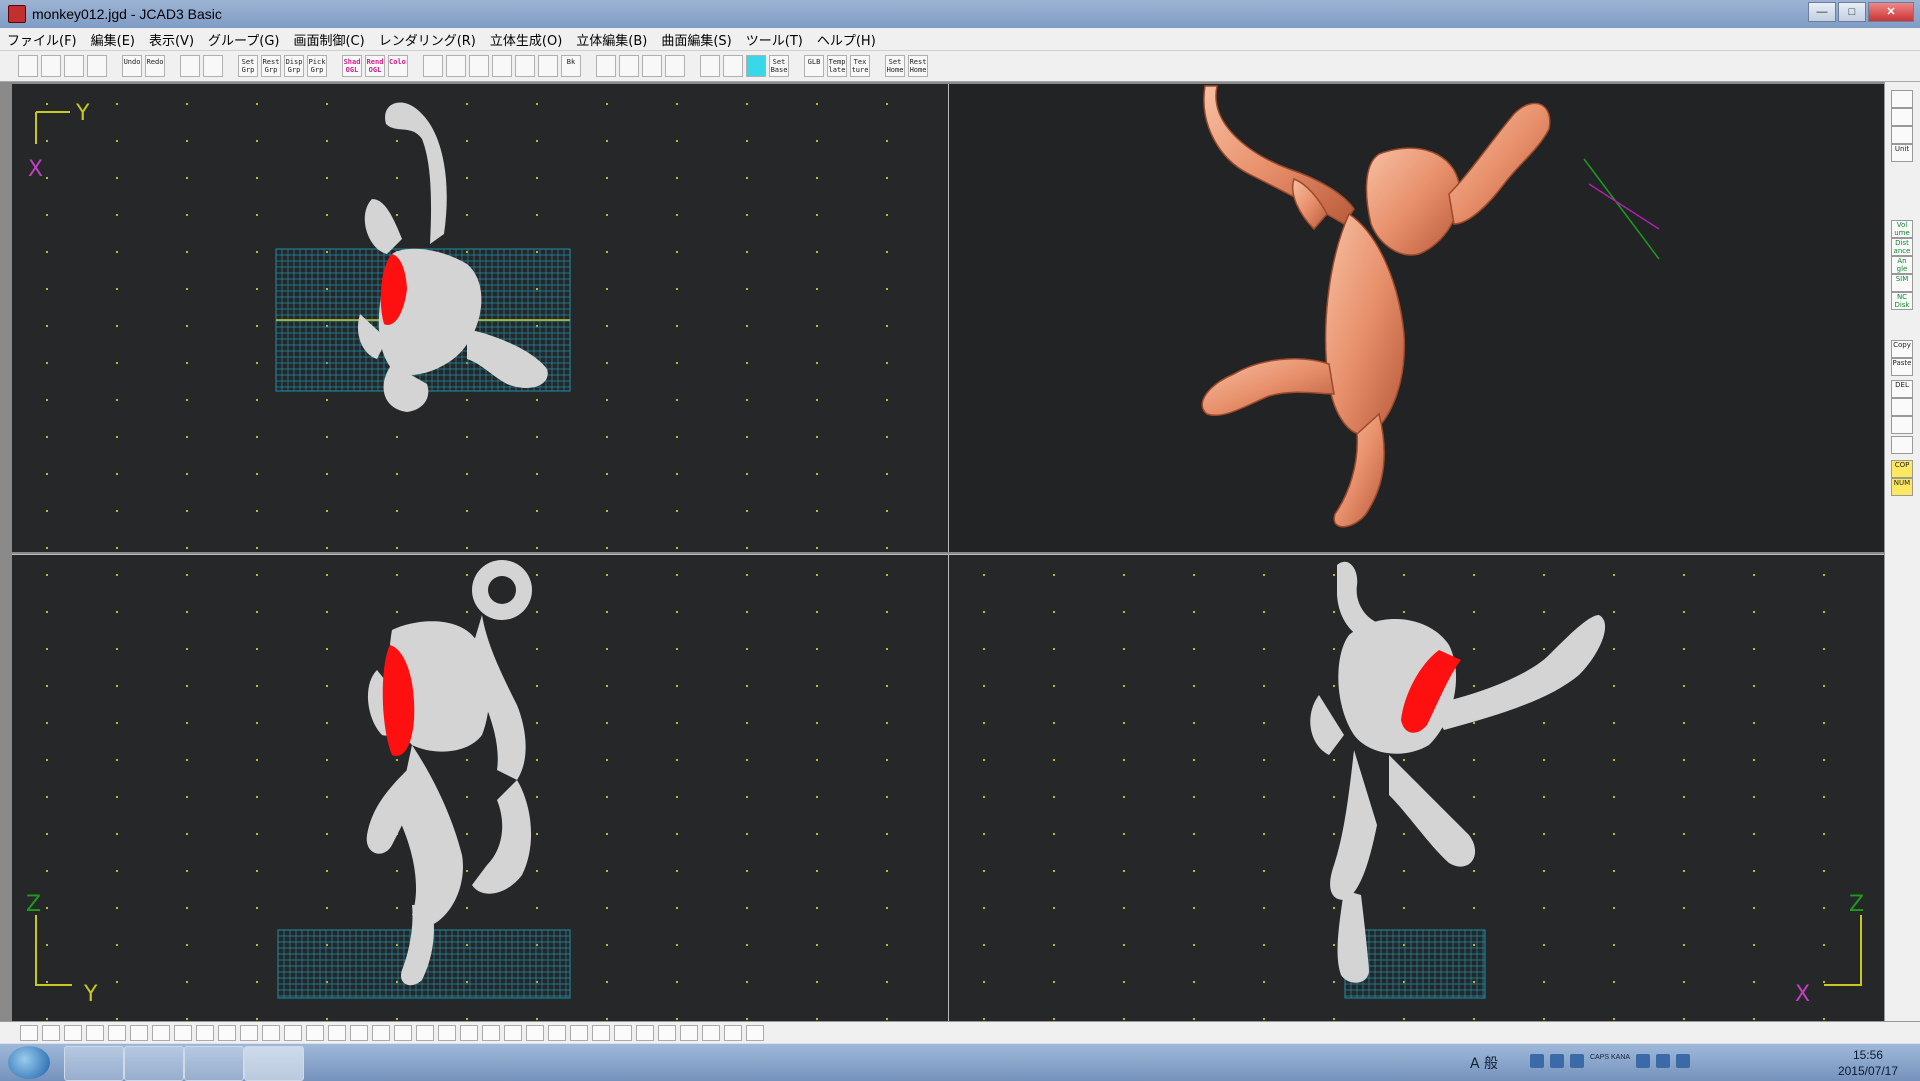 The image size is (1920, 1081). What do you see at coordinates (526, 39) in the screenshot?
I see `menu-item-6: 立体生成(O)` at bounding box center [526, 39].